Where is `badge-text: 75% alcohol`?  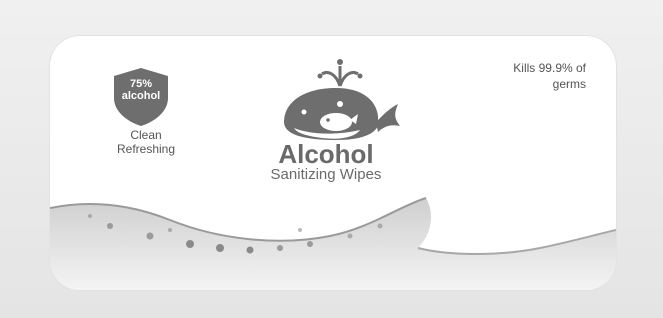
badge-text: 75% alcohol is located at coordinates (141, 90).